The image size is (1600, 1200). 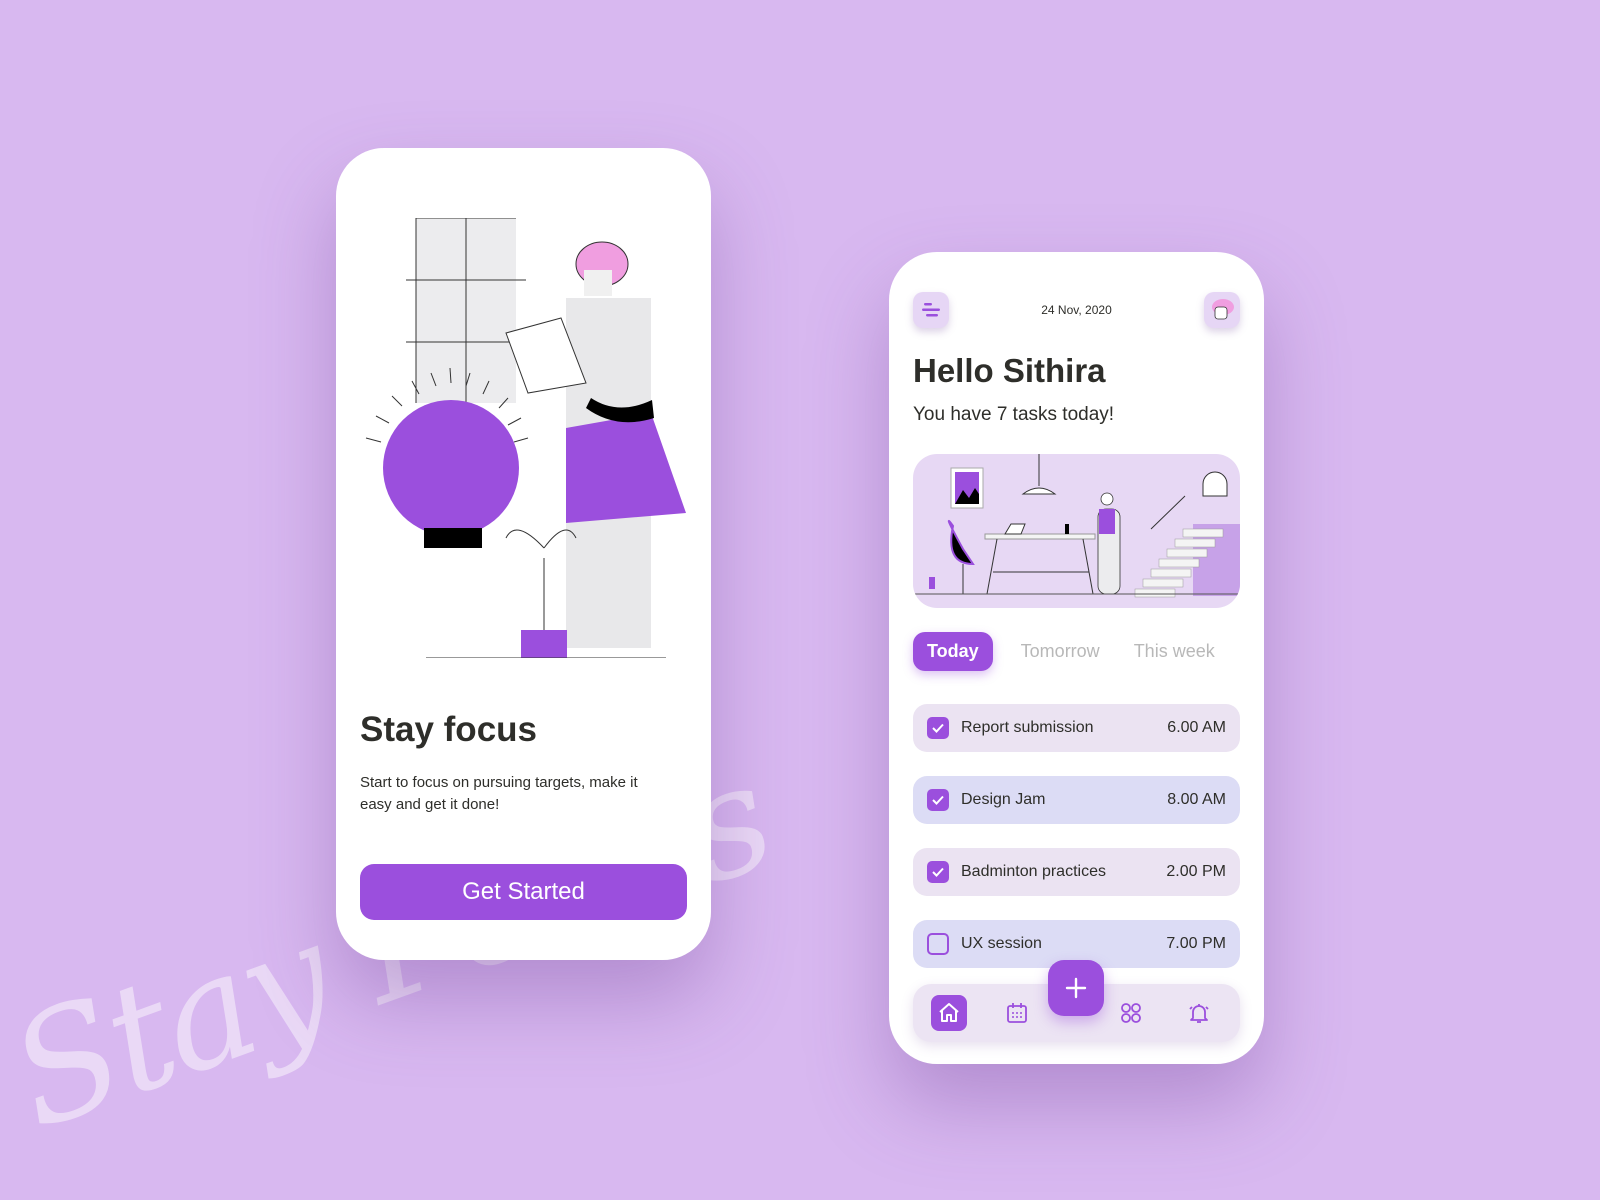 I want to click on task-time: 8.00 AM, so click(x=1196, y=799).